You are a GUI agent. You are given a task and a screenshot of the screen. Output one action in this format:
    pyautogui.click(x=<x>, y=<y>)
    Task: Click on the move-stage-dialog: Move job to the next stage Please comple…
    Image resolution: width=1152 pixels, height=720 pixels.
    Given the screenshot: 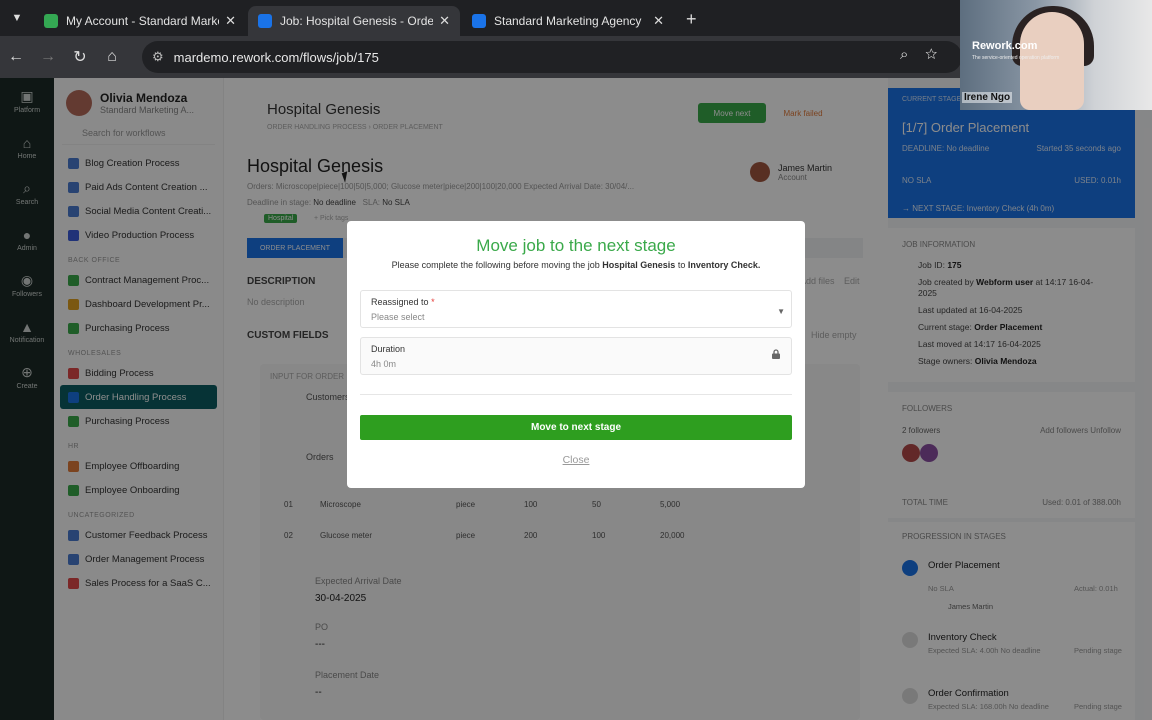 What is the action you would take?
    pyautogui.click(x=576, y=354)
    